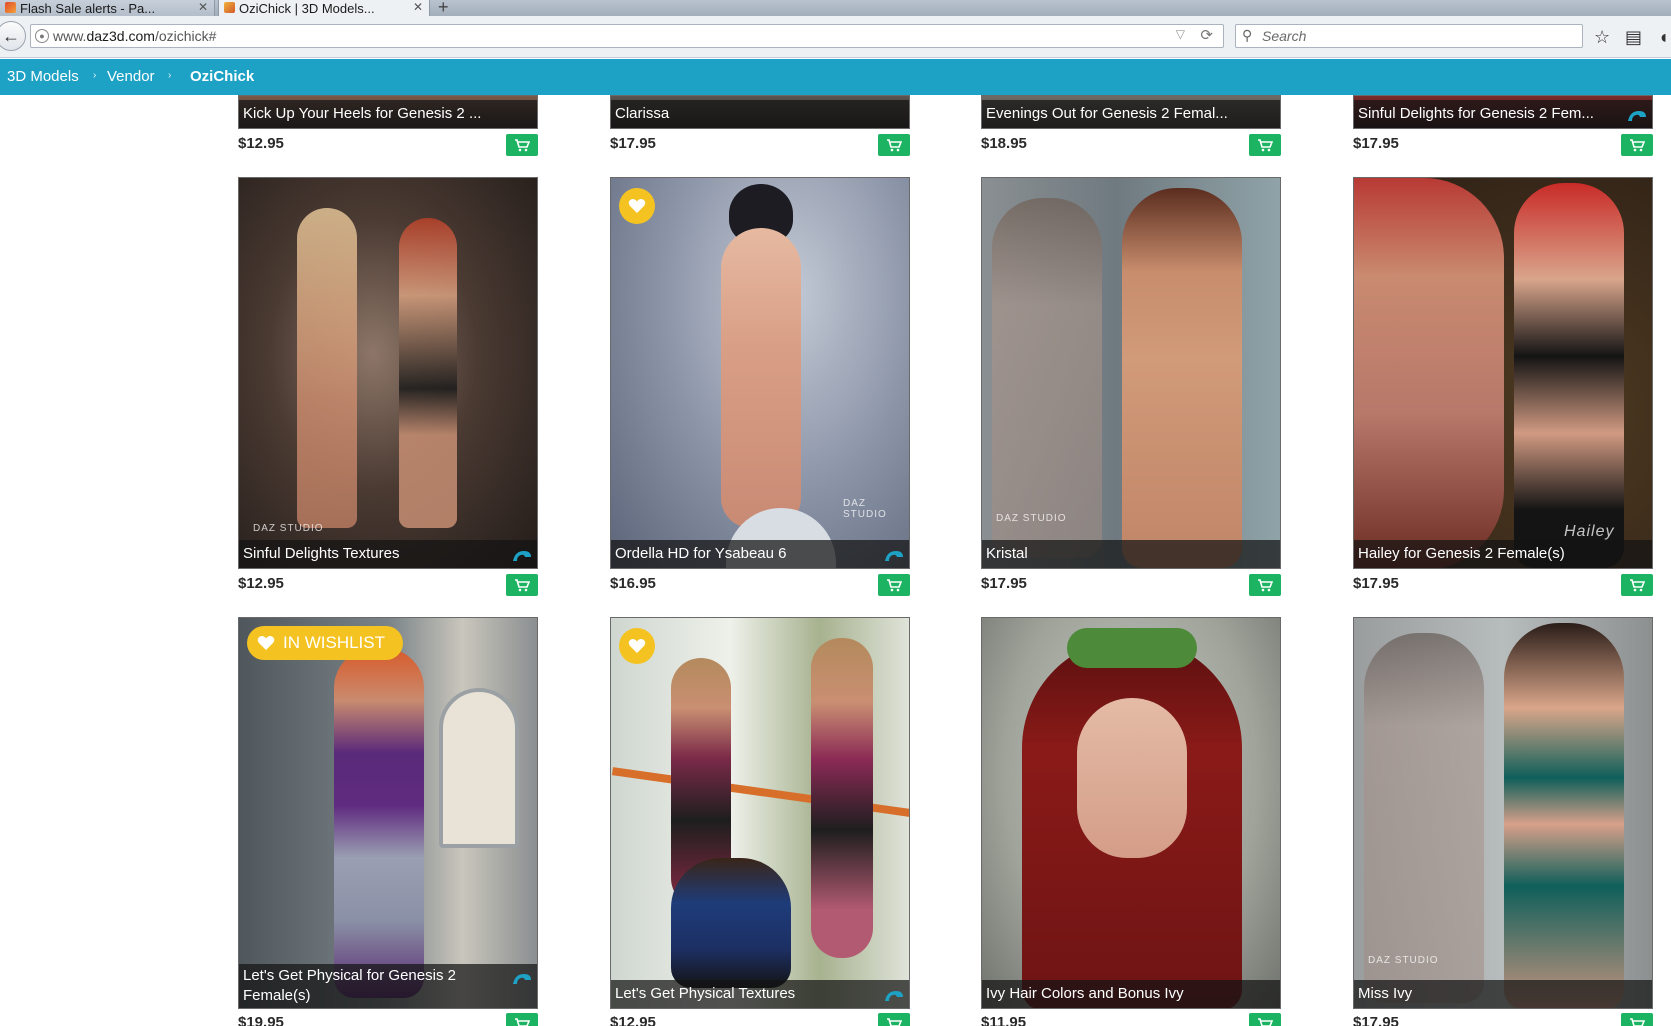 Image resolution: width=1671 pixels, height=1026 pixels. I want to click on bookmark-star-icon: ☆, so click(1602, 37).